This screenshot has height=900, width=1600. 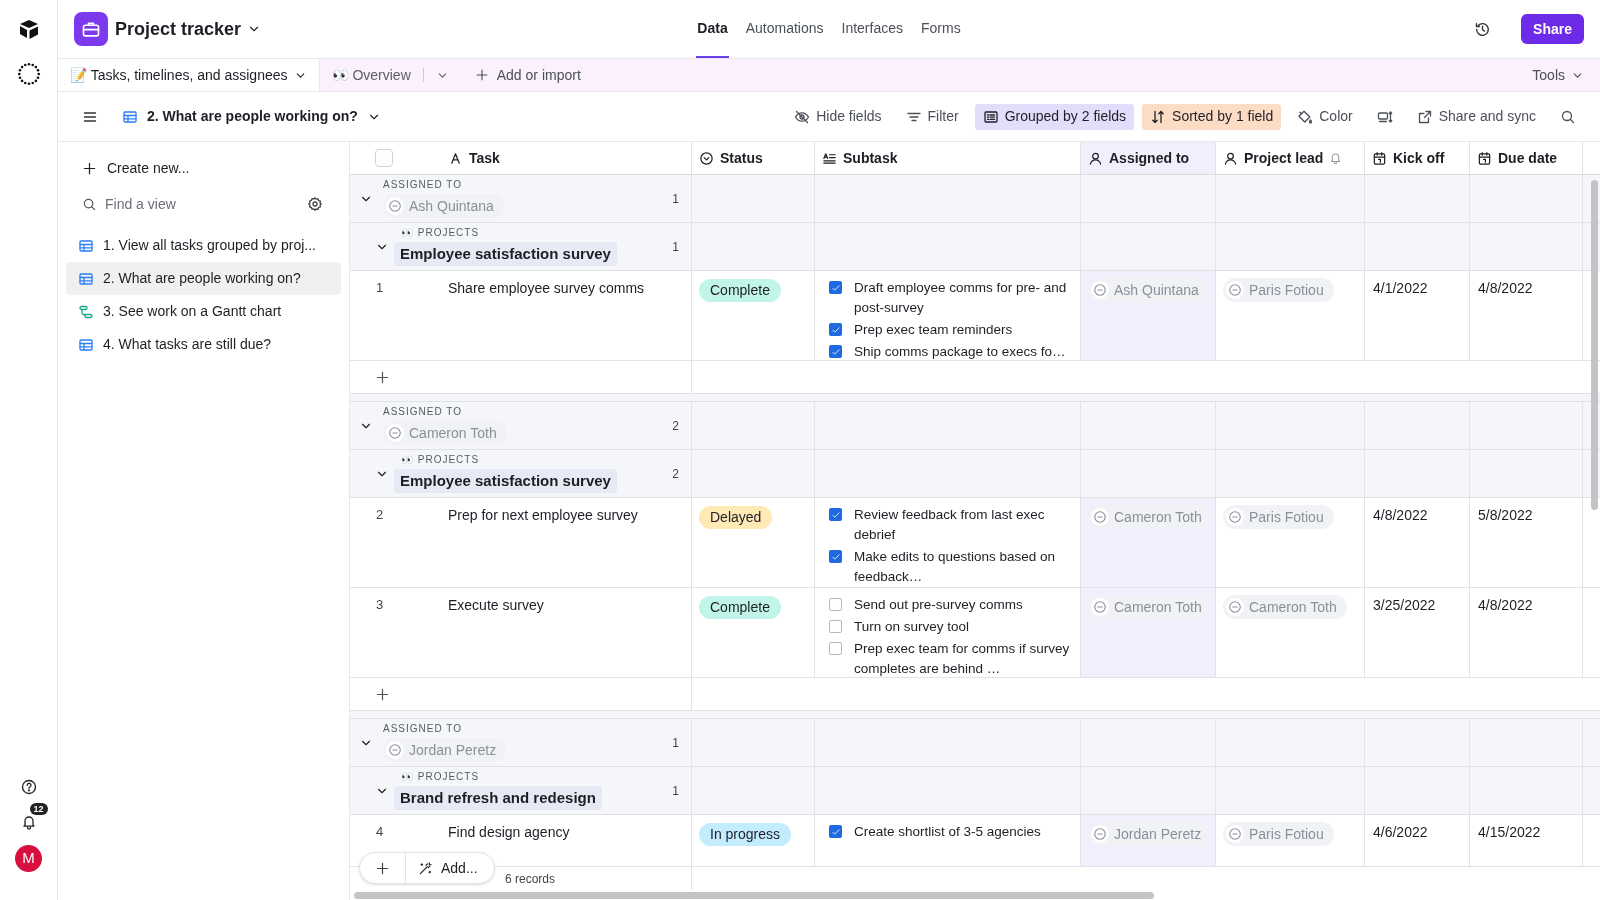 I want to click on status-tag: Delayed, so click(x=736, y=517).